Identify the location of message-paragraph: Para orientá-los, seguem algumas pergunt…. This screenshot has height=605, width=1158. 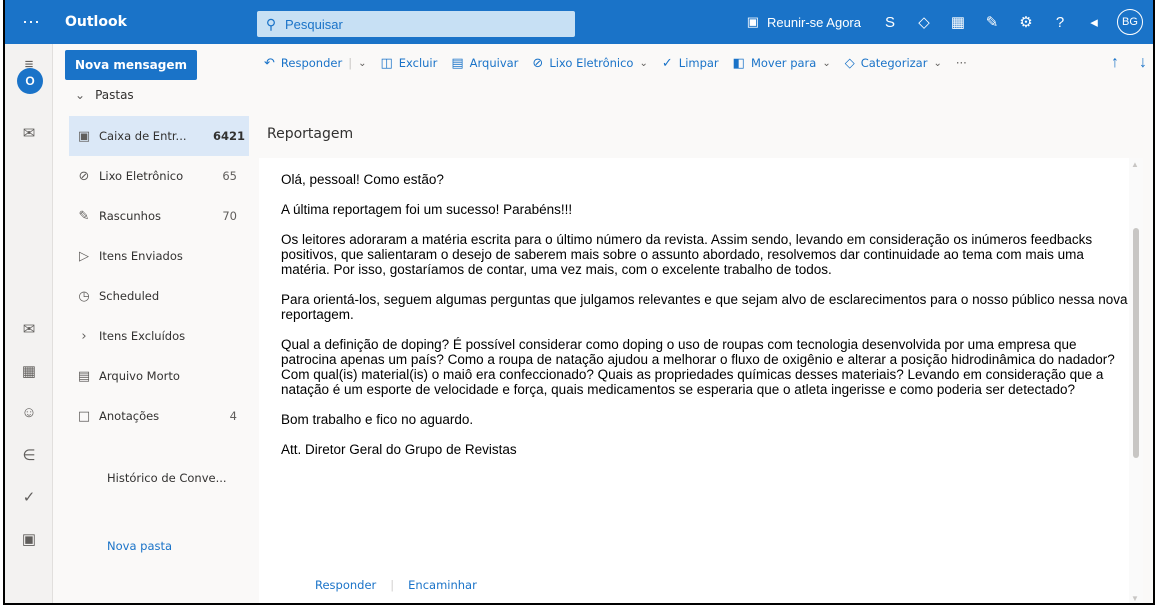
(704, 307).